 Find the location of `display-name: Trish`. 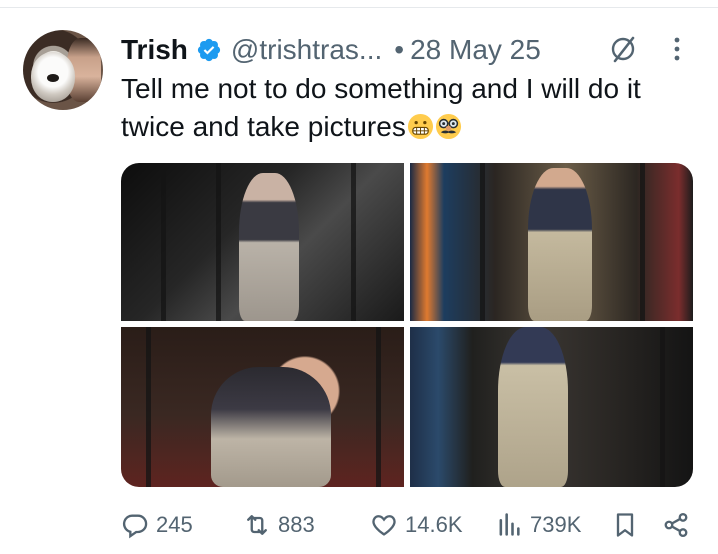

display-name: Trish is located at coordinates (154, 50).